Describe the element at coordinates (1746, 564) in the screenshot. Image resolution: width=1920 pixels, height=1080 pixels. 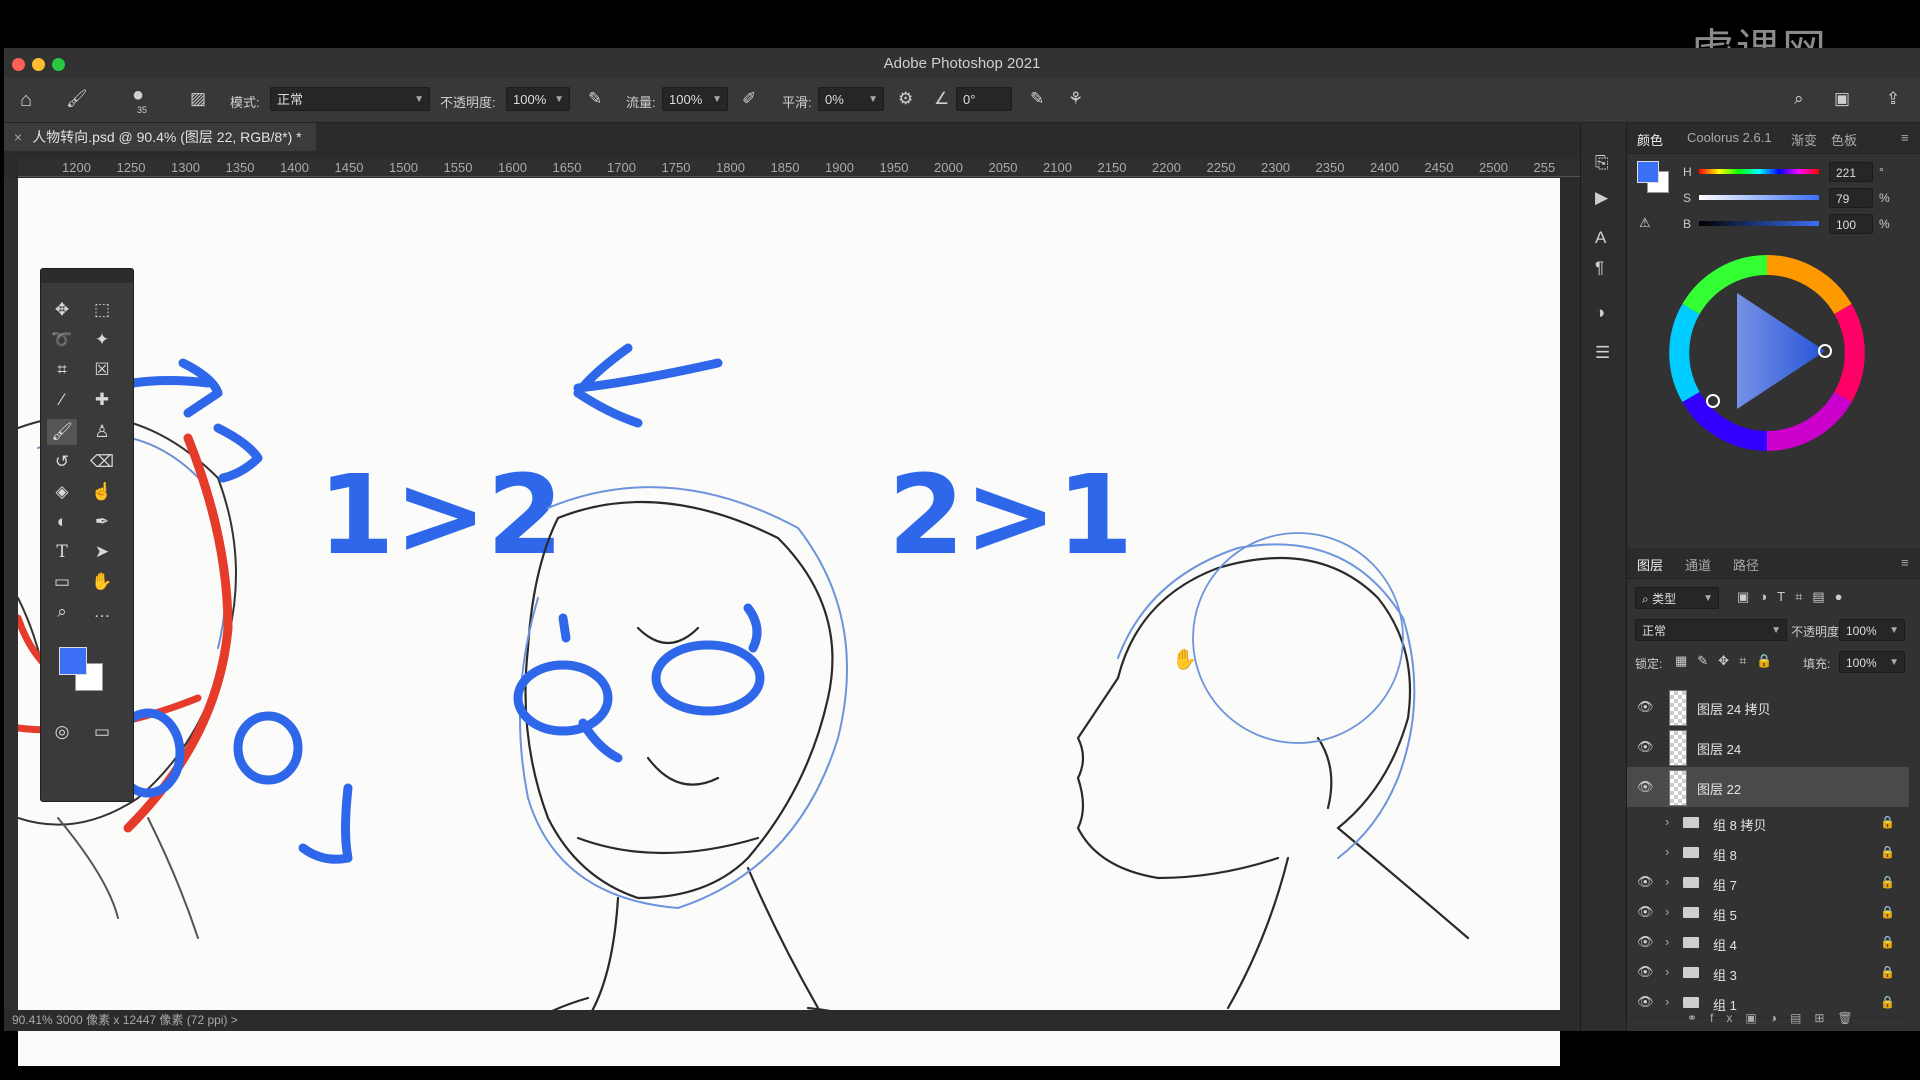
I see `tab-paths: 路径` at that location.